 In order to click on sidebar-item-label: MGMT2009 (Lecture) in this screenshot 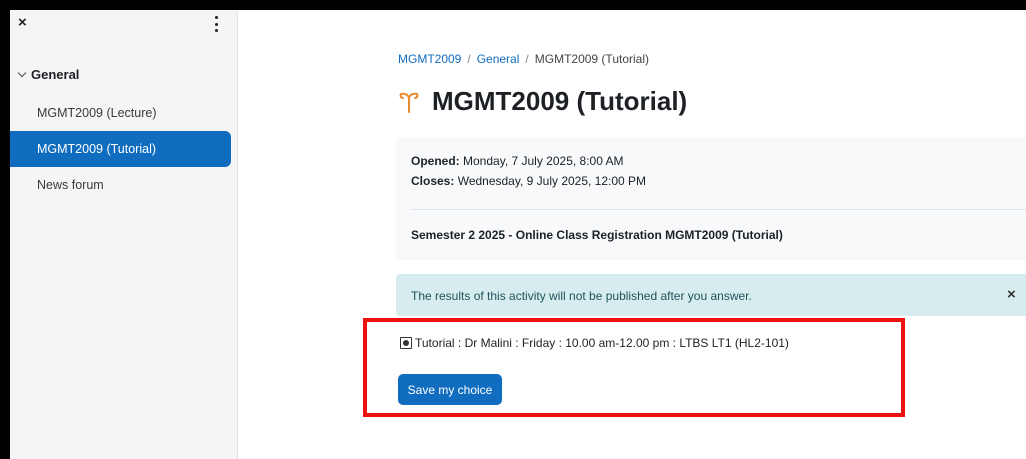, I will do `click(97, 113)`.